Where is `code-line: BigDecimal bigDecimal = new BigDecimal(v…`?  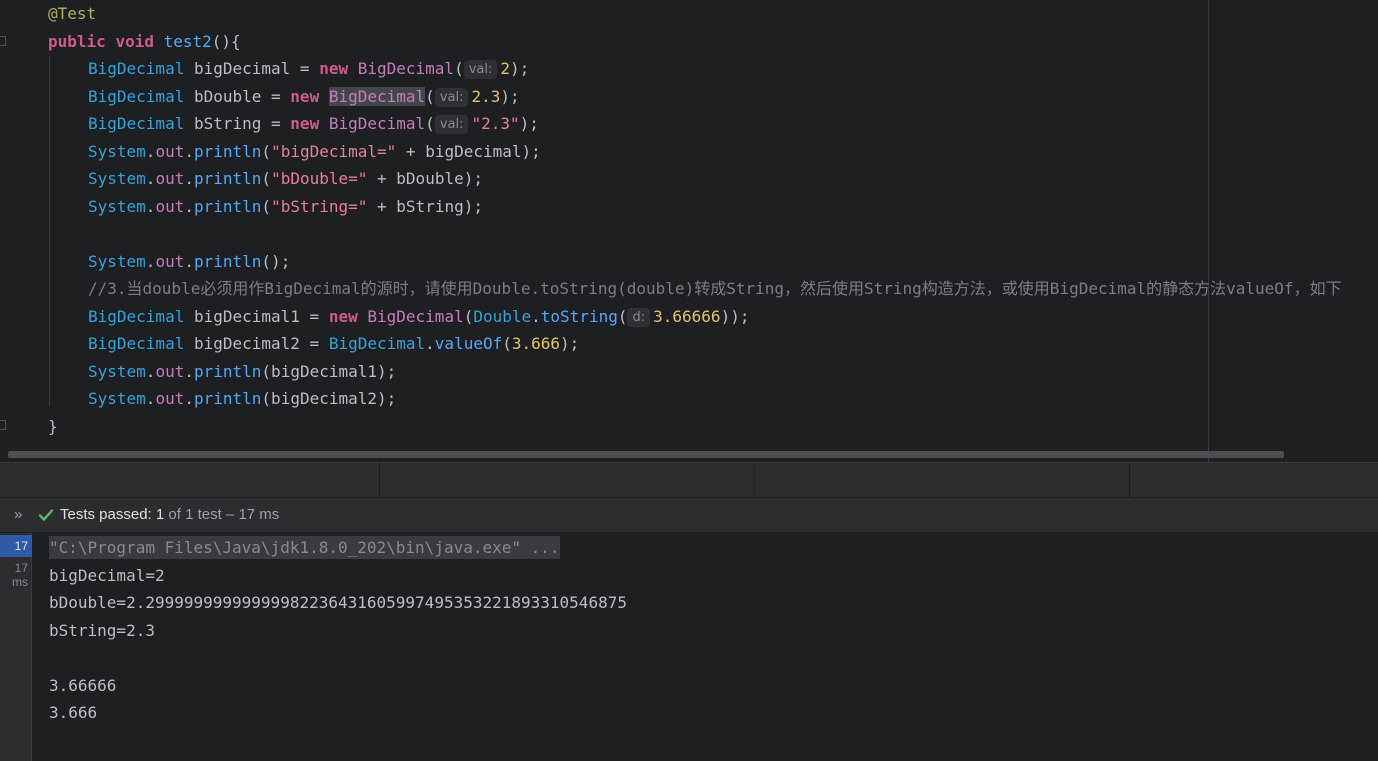
code-line: BigDecimal bigDecimal = new BigDecimal(v… is located at coordinates (695, 69).